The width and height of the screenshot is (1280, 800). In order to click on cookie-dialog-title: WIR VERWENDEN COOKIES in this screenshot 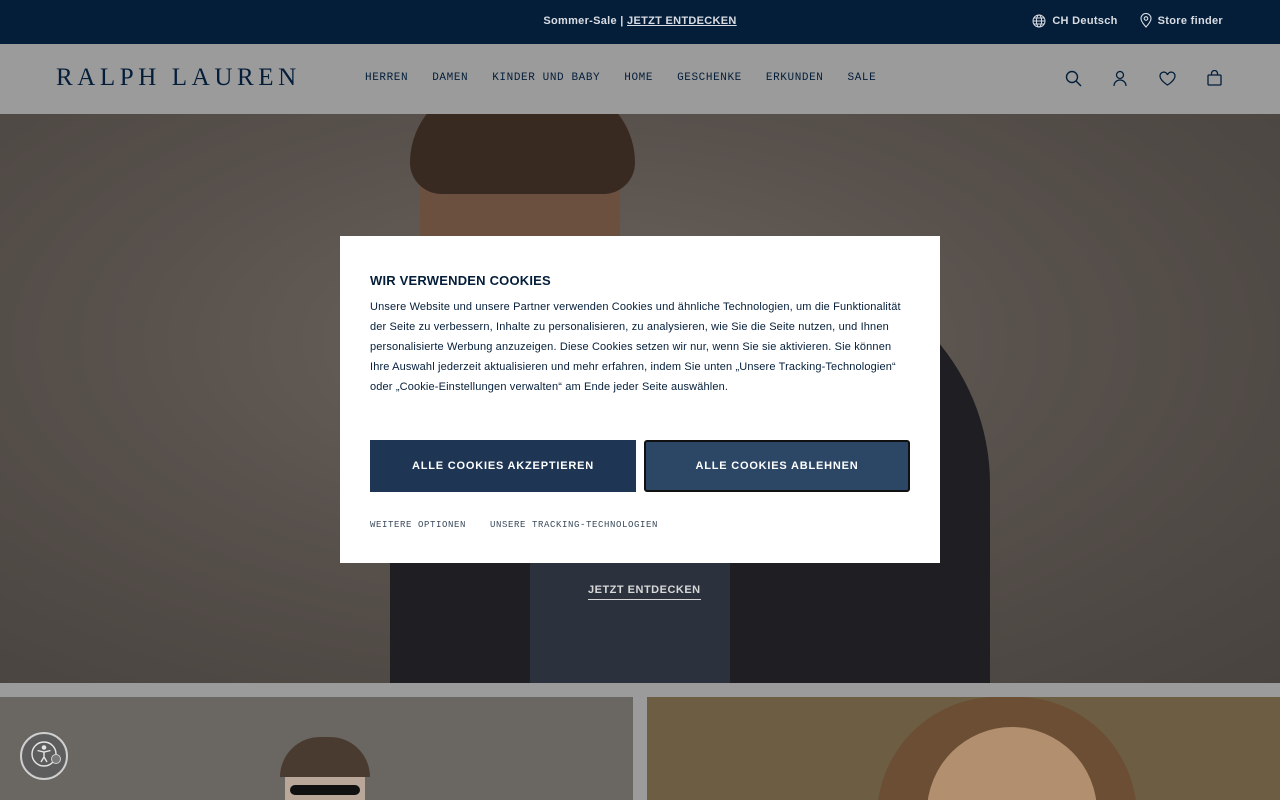, I will do `click(460, 280)`.